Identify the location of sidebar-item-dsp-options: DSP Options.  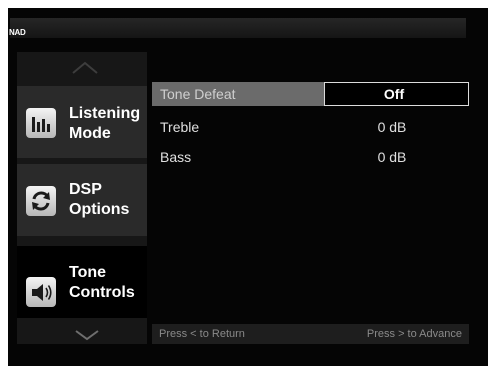
(82, 200).